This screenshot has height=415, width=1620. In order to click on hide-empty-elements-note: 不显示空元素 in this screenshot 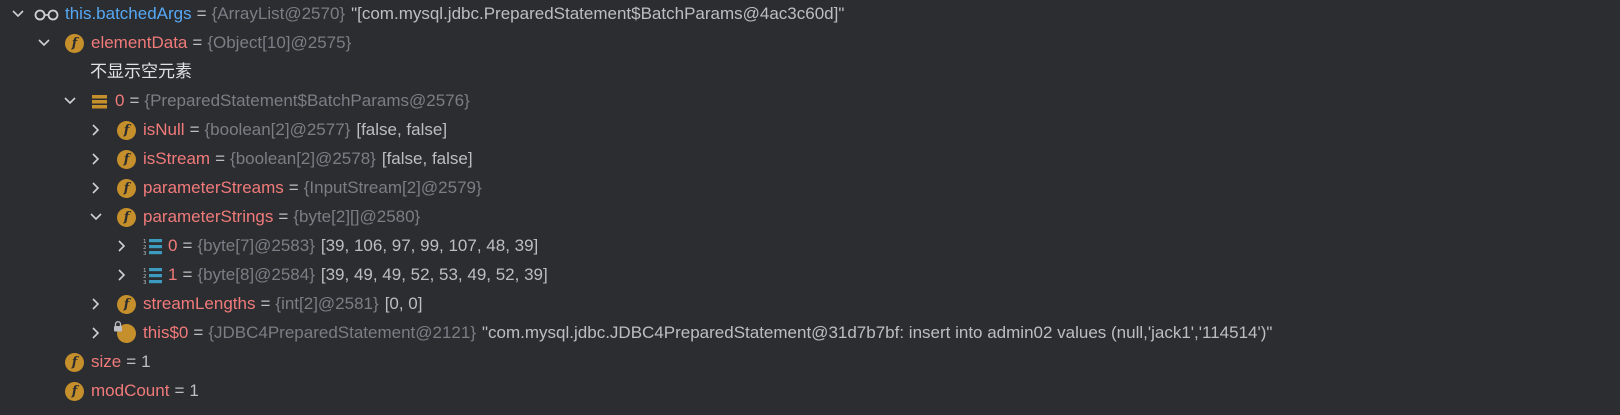, I will do `click(141, 71)`.